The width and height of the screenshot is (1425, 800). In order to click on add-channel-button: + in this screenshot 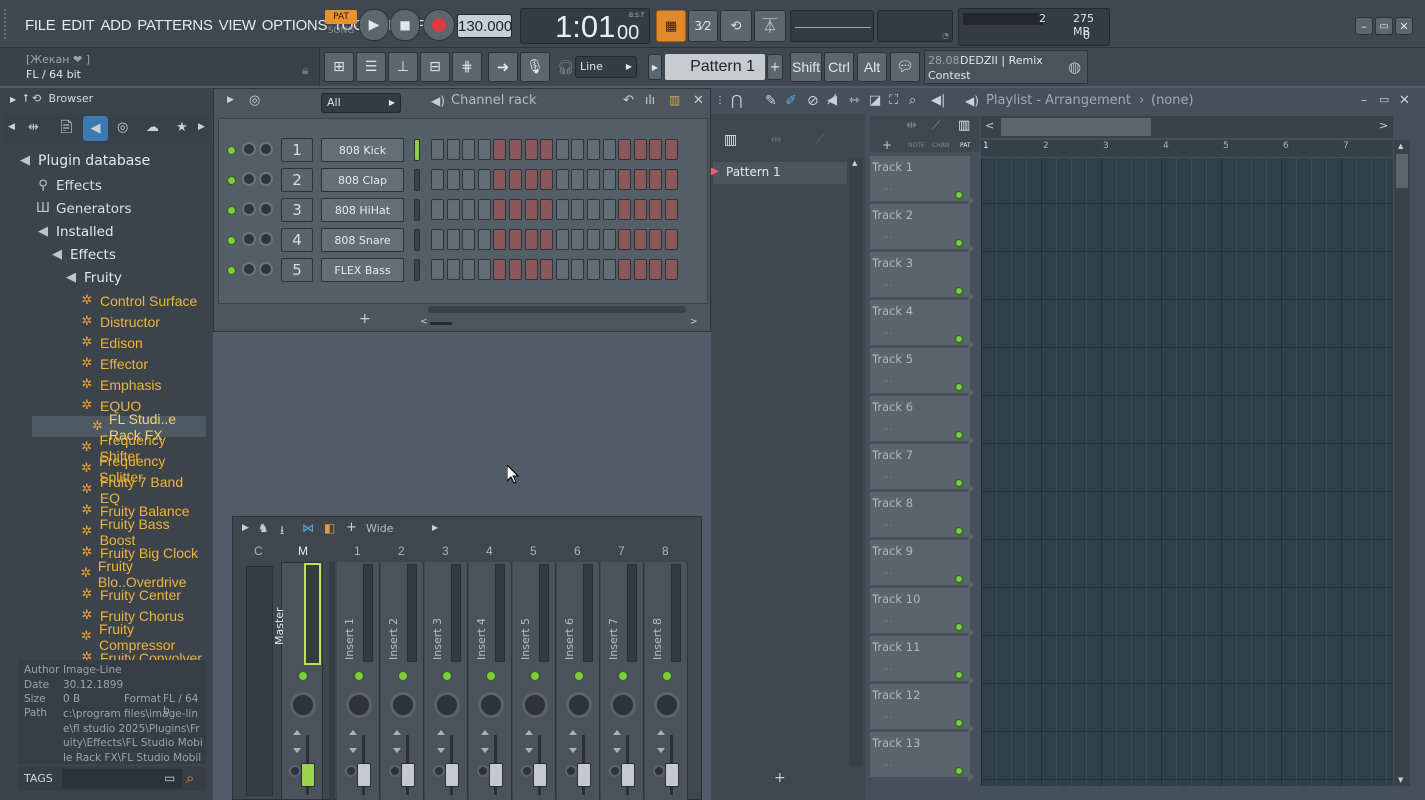, I will do `click(365, 319)`.